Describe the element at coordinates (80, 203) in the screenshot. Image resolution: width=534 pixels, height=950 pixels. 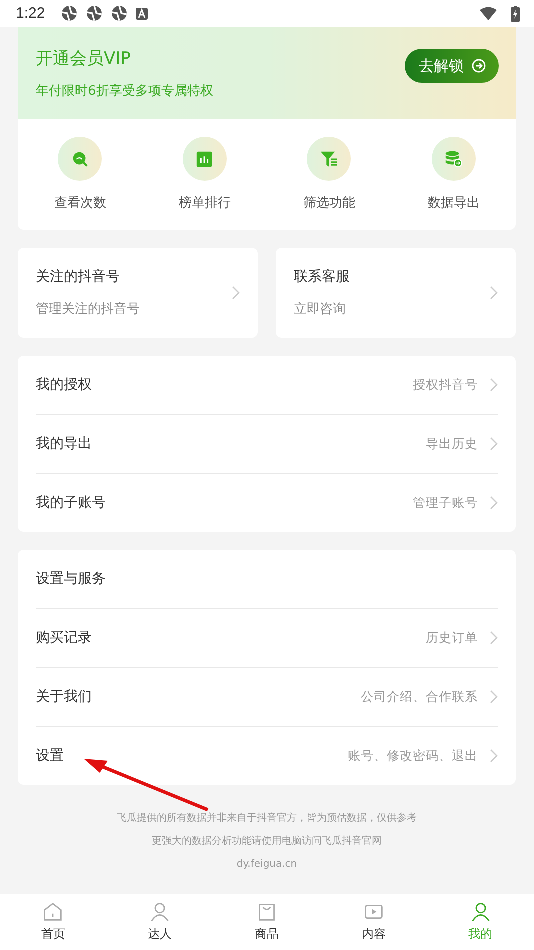
I see `feature-label: 查看次数` at that location.